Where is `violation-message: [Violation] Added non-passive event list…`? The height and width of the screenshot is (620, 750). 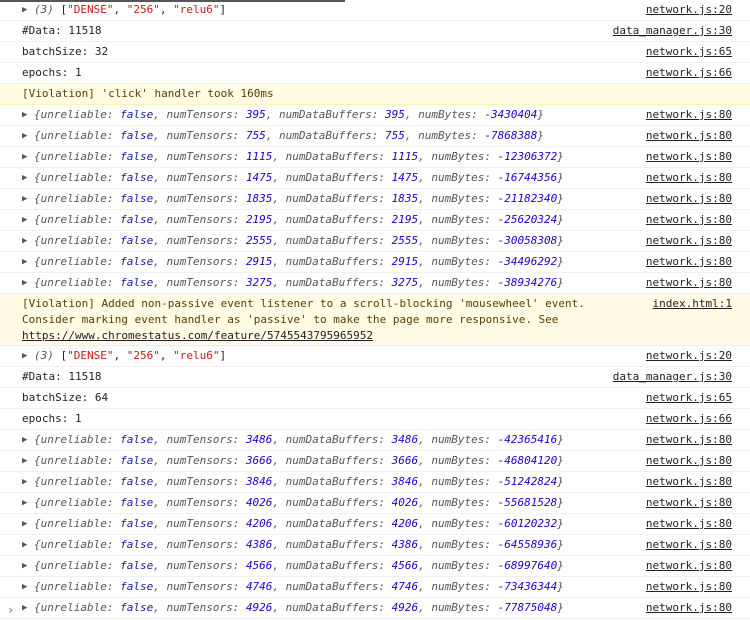 violation-message: [Violation] Added non-passive event list… is located at coordinates (303, 311).